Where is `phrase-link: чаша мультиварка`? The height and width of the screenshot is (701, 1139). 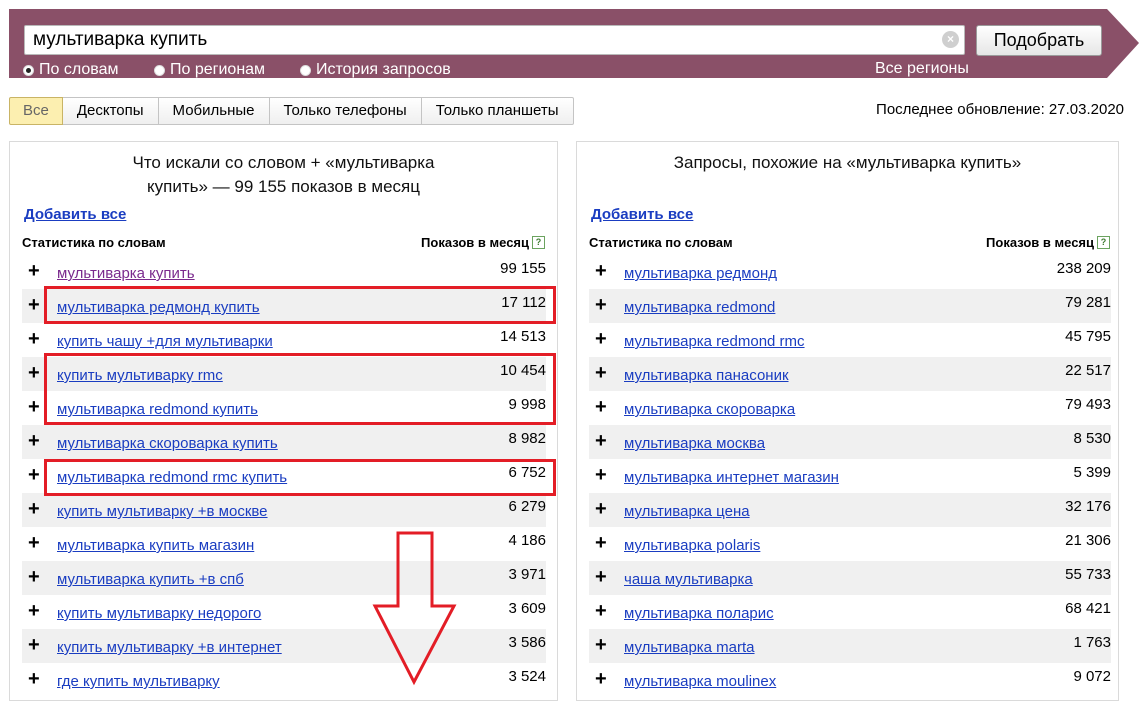
phrase-link: чаша мультиварка is located at coordinates (688, 579).